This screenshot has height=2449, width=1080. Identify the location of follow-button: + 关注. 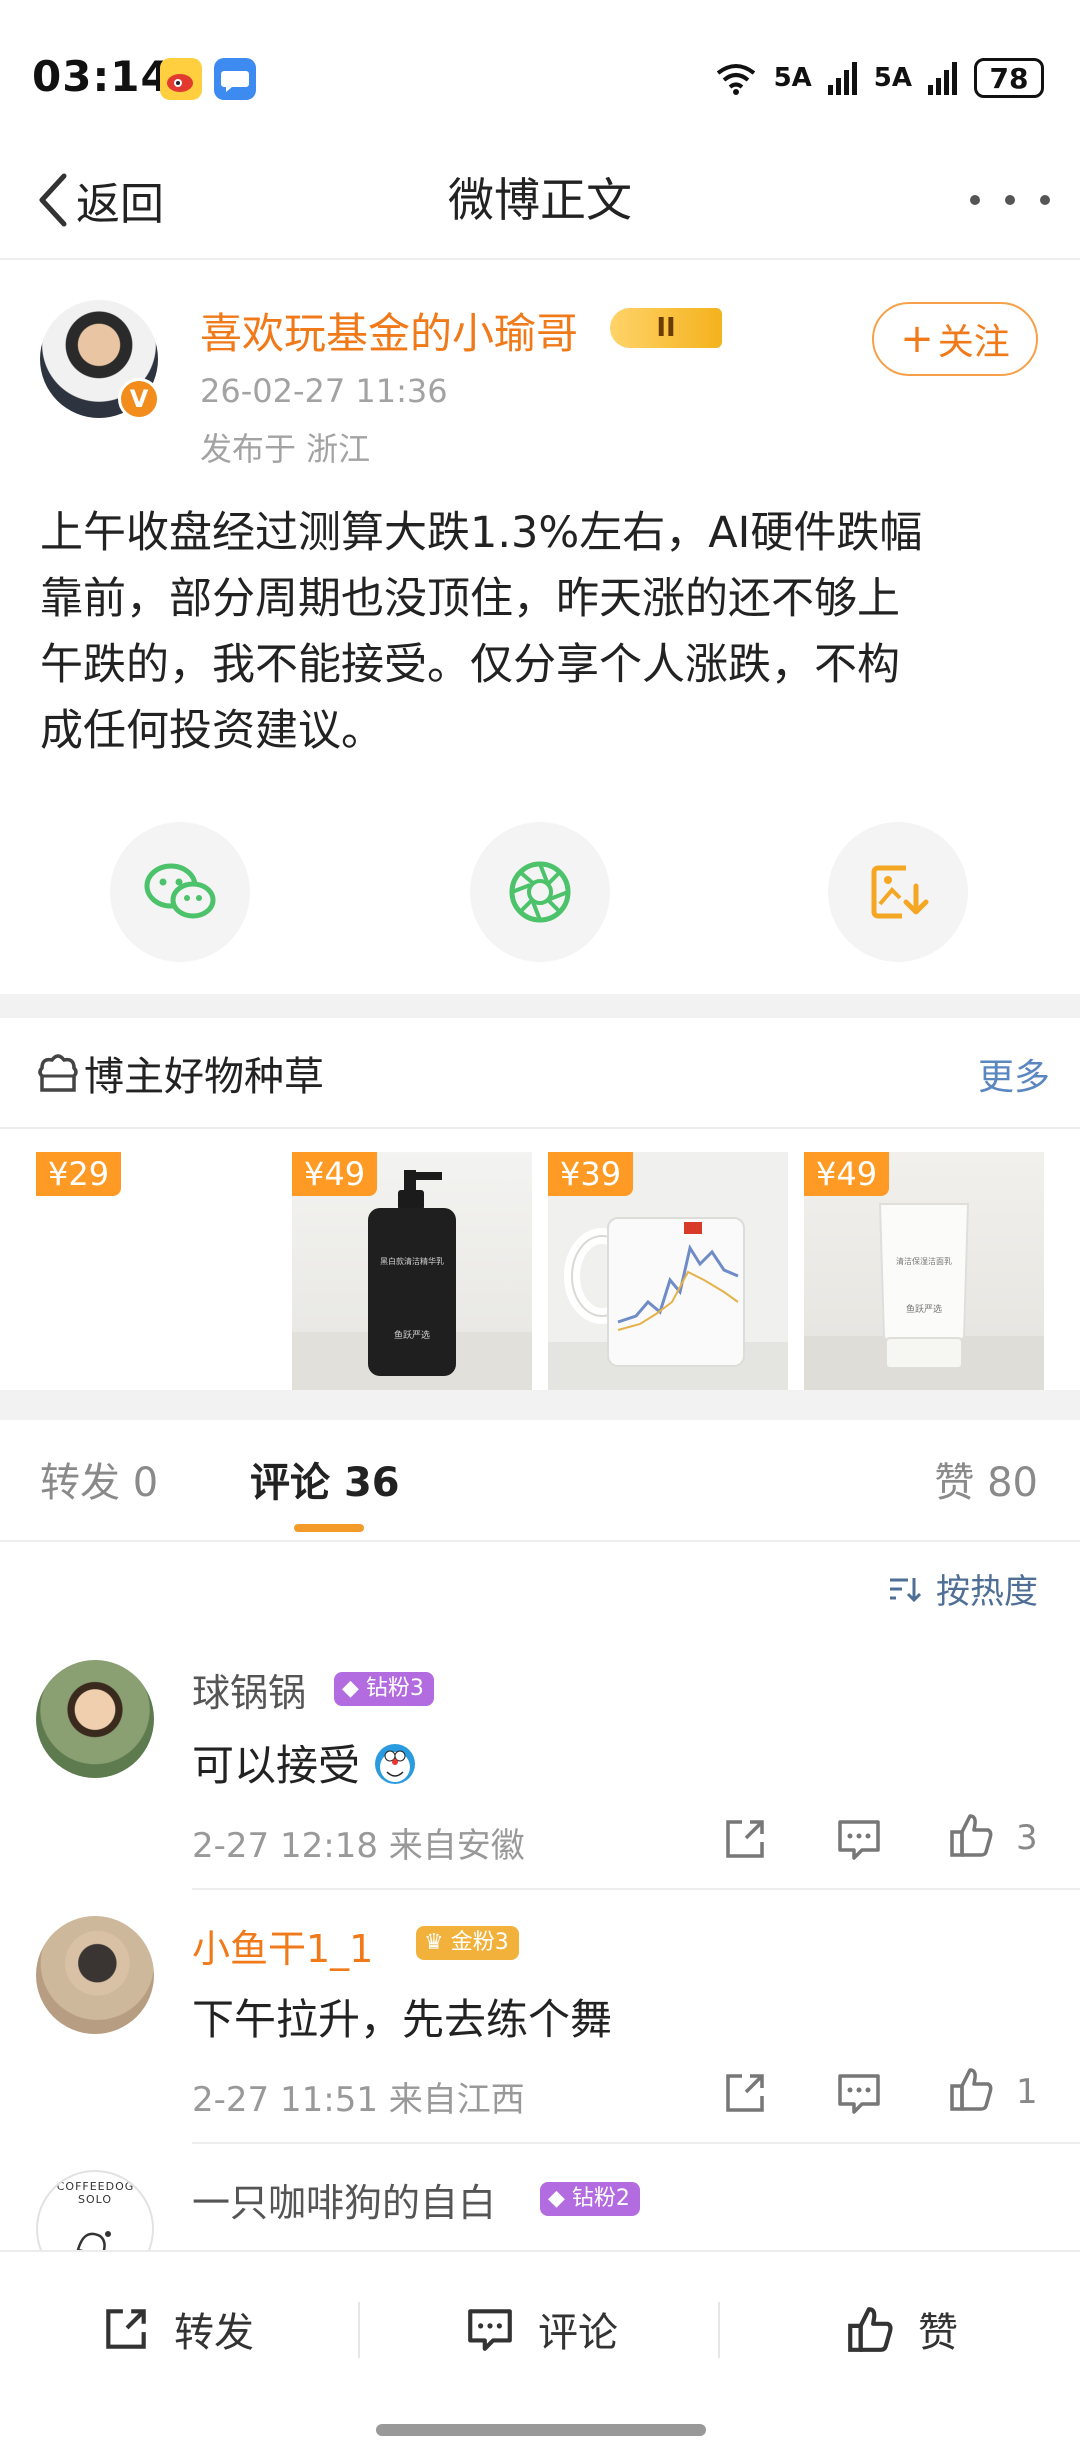
(955, 339).